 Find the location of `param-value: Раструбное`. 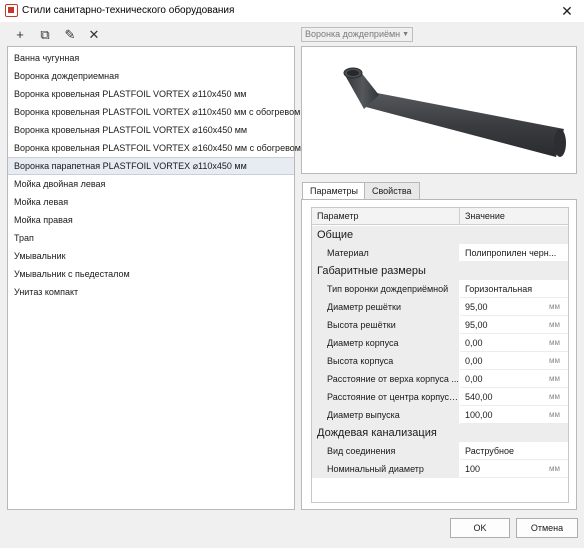

param-value: Раструбное is located at coordinates (514, 451).